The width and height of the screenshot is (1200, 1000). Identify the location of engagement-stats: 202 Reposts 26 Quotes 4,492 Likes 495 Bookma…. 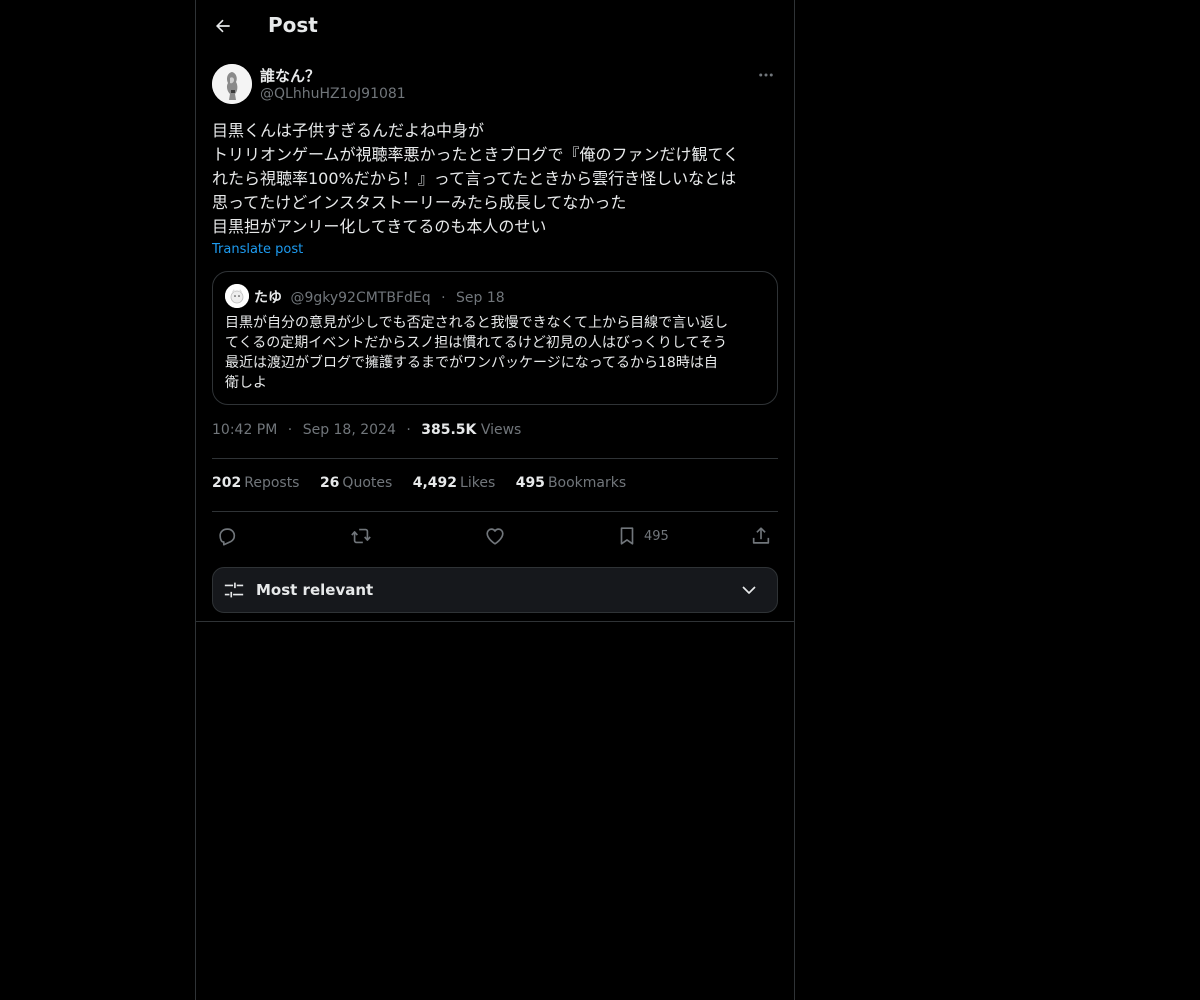
(427, 483).